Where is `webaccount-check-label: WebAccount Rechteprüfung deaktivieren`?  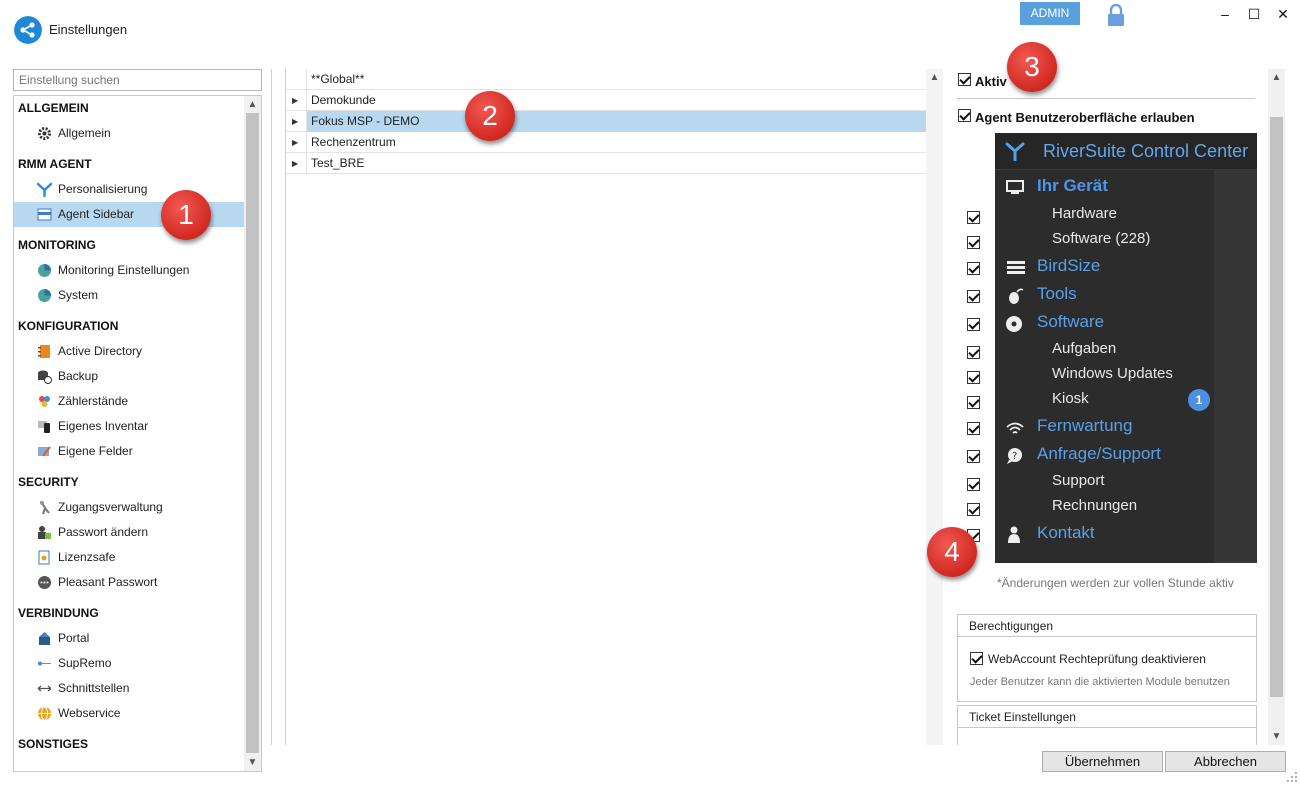 webaccount-check-label: WebAccount Rechteprüfung deaktivieren is located at coordinates (1097, 659).